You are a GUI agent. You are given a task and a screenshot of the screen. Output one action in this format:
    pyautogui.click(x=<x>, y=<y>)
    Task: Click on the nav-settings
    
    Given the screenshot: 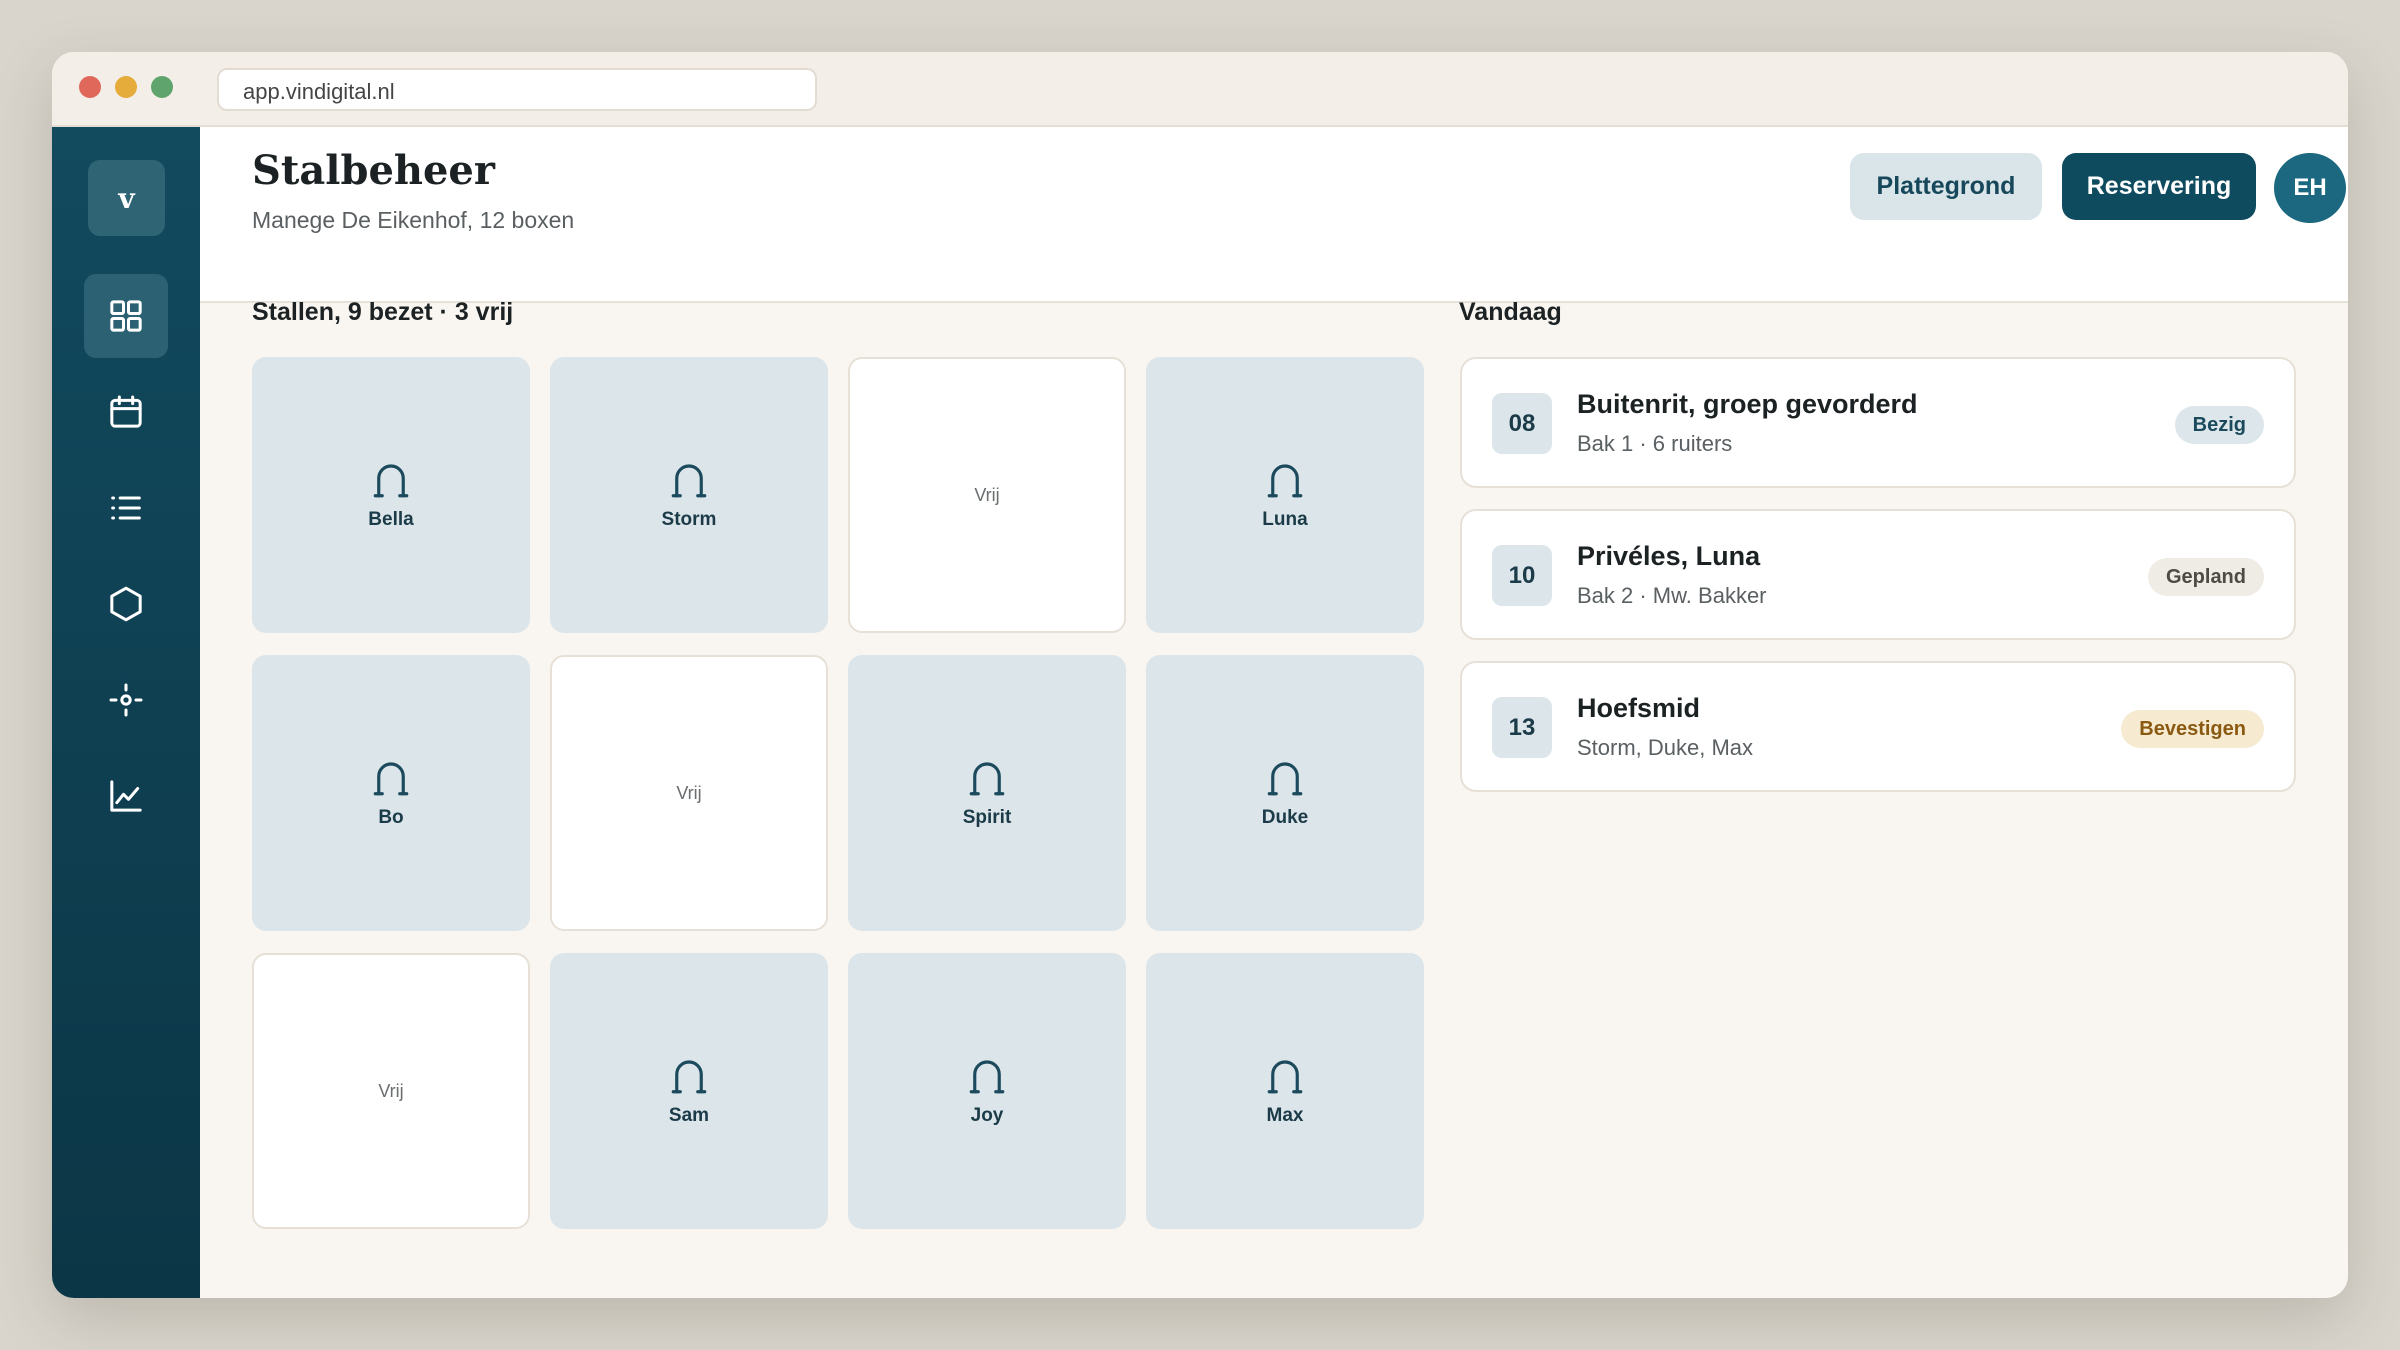 What is the action you would take?
    pyautogui.click(x=126, y=700)
    